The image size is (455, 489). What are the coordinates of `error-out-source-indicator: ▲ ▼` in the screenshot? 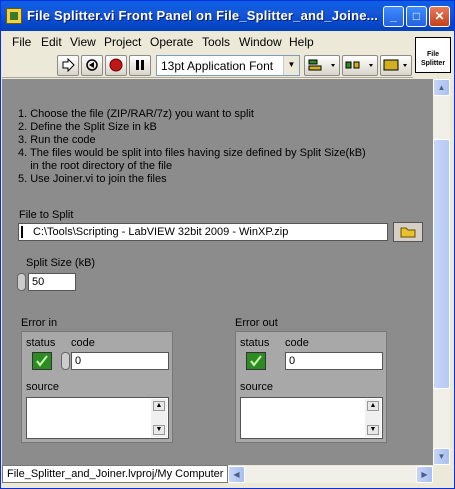 It's located at (311, 418).